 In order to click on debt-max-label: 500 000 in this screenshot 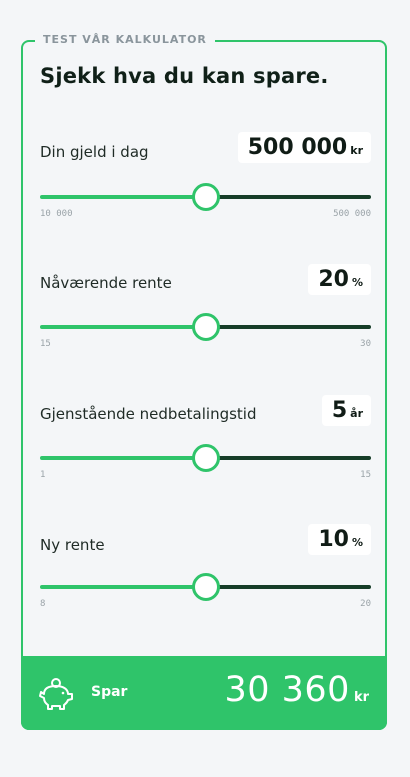, I will do `click(352, 214)`.